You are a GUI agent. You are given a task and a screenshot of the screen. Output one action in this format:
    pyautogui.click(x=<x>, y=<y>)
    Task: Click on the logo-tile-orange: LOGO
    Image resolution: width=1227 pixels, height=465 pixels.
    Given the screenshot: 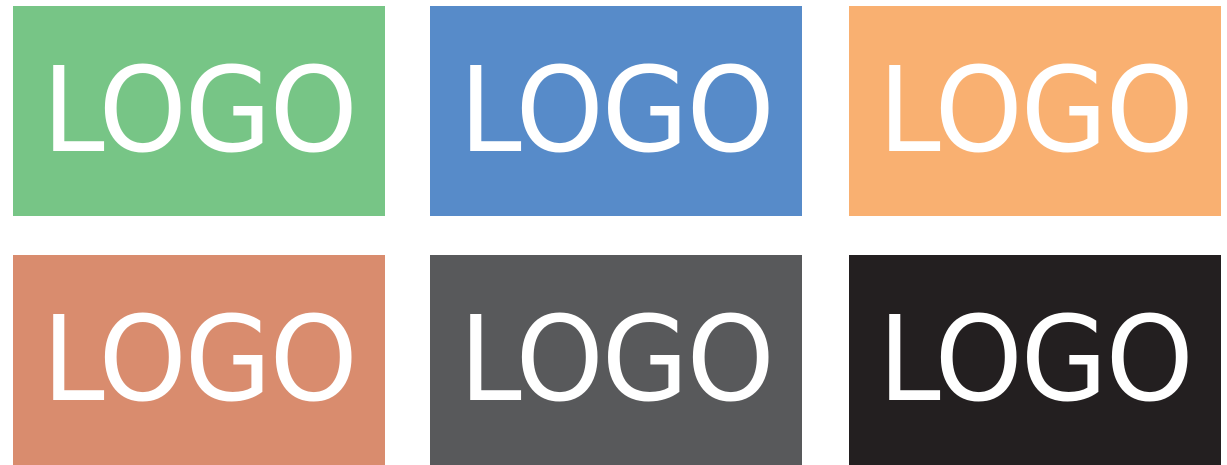 What is the action you would take?
    pyautogui.click(x=1035, y=111)
    